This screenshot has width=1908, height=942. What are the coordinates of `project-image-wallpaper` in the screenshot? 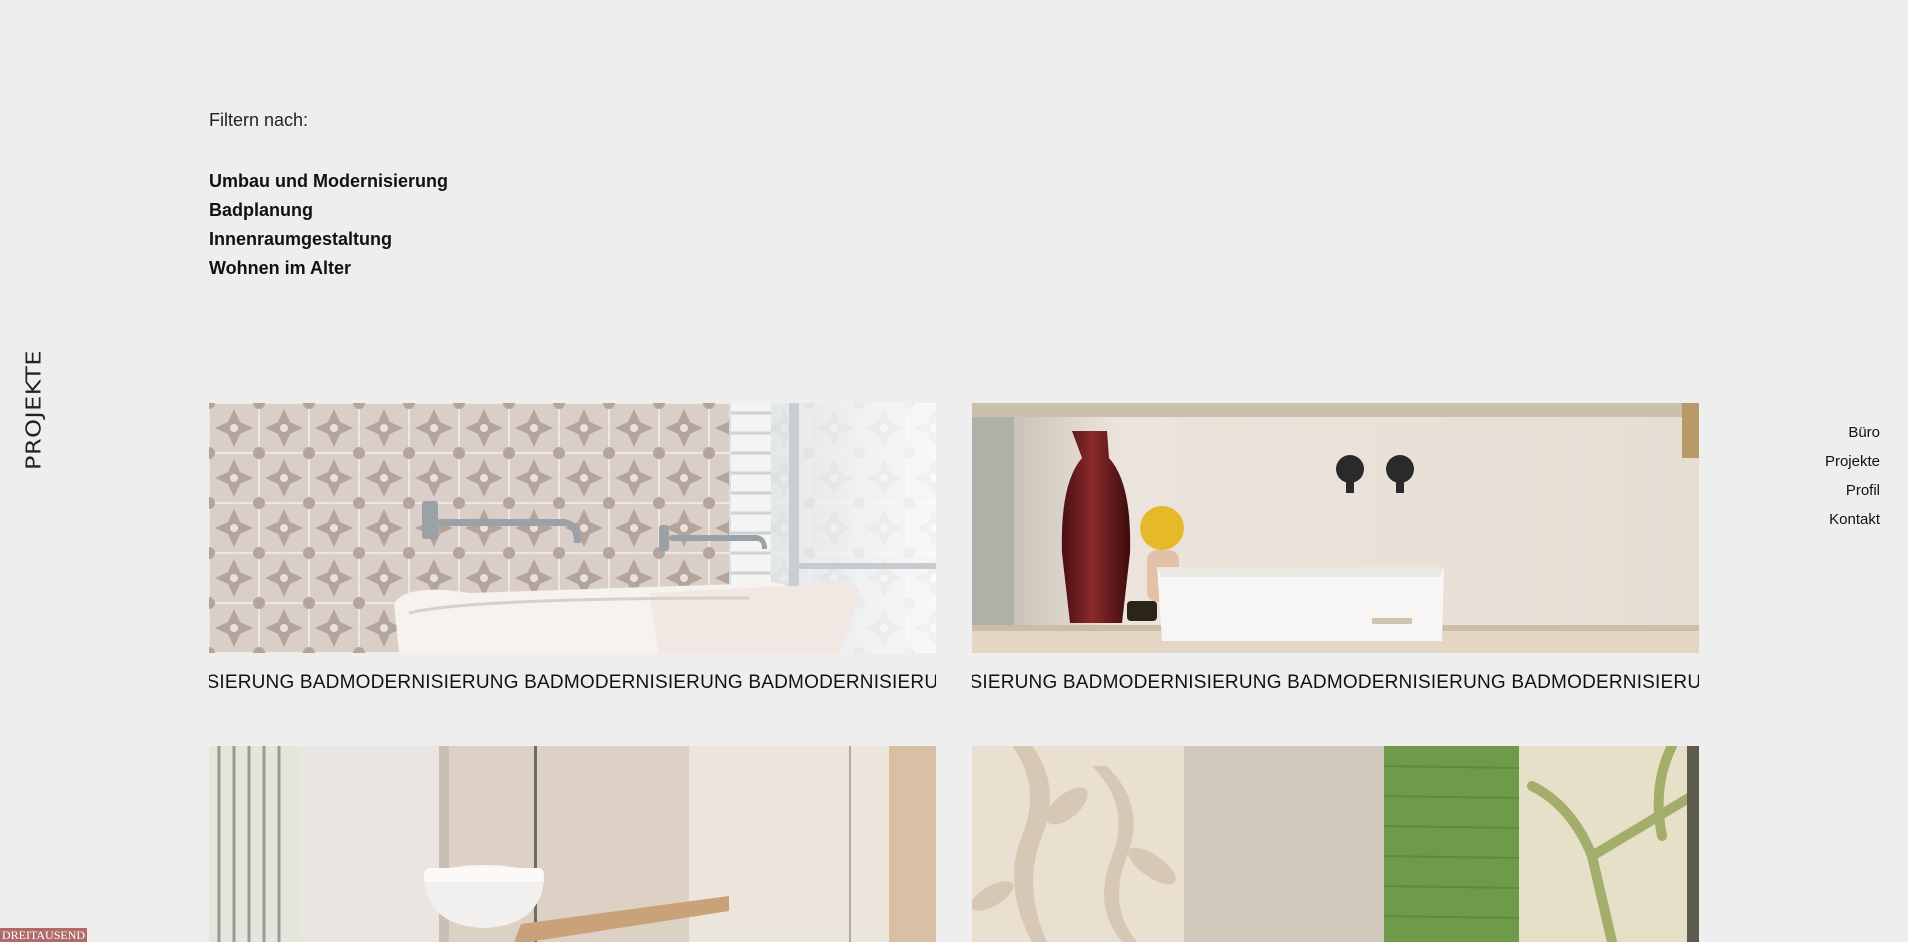 It's located at (1335, 844).